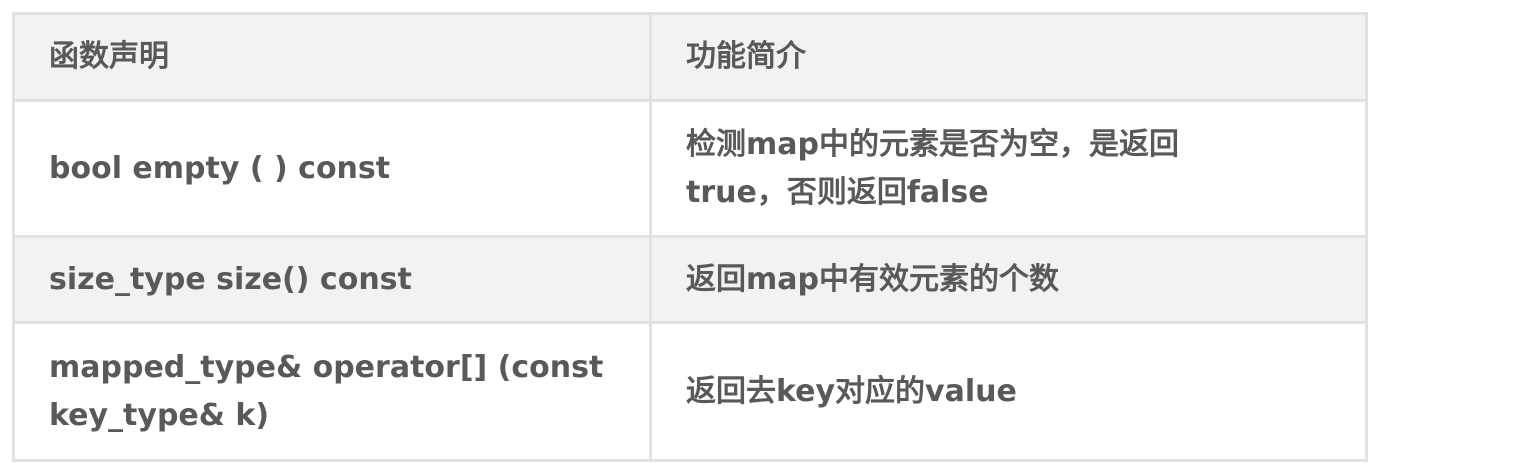  Describe the element at coordinates (1008, 57) in the screenshot. I see `header-description: 功能简介` at that location.